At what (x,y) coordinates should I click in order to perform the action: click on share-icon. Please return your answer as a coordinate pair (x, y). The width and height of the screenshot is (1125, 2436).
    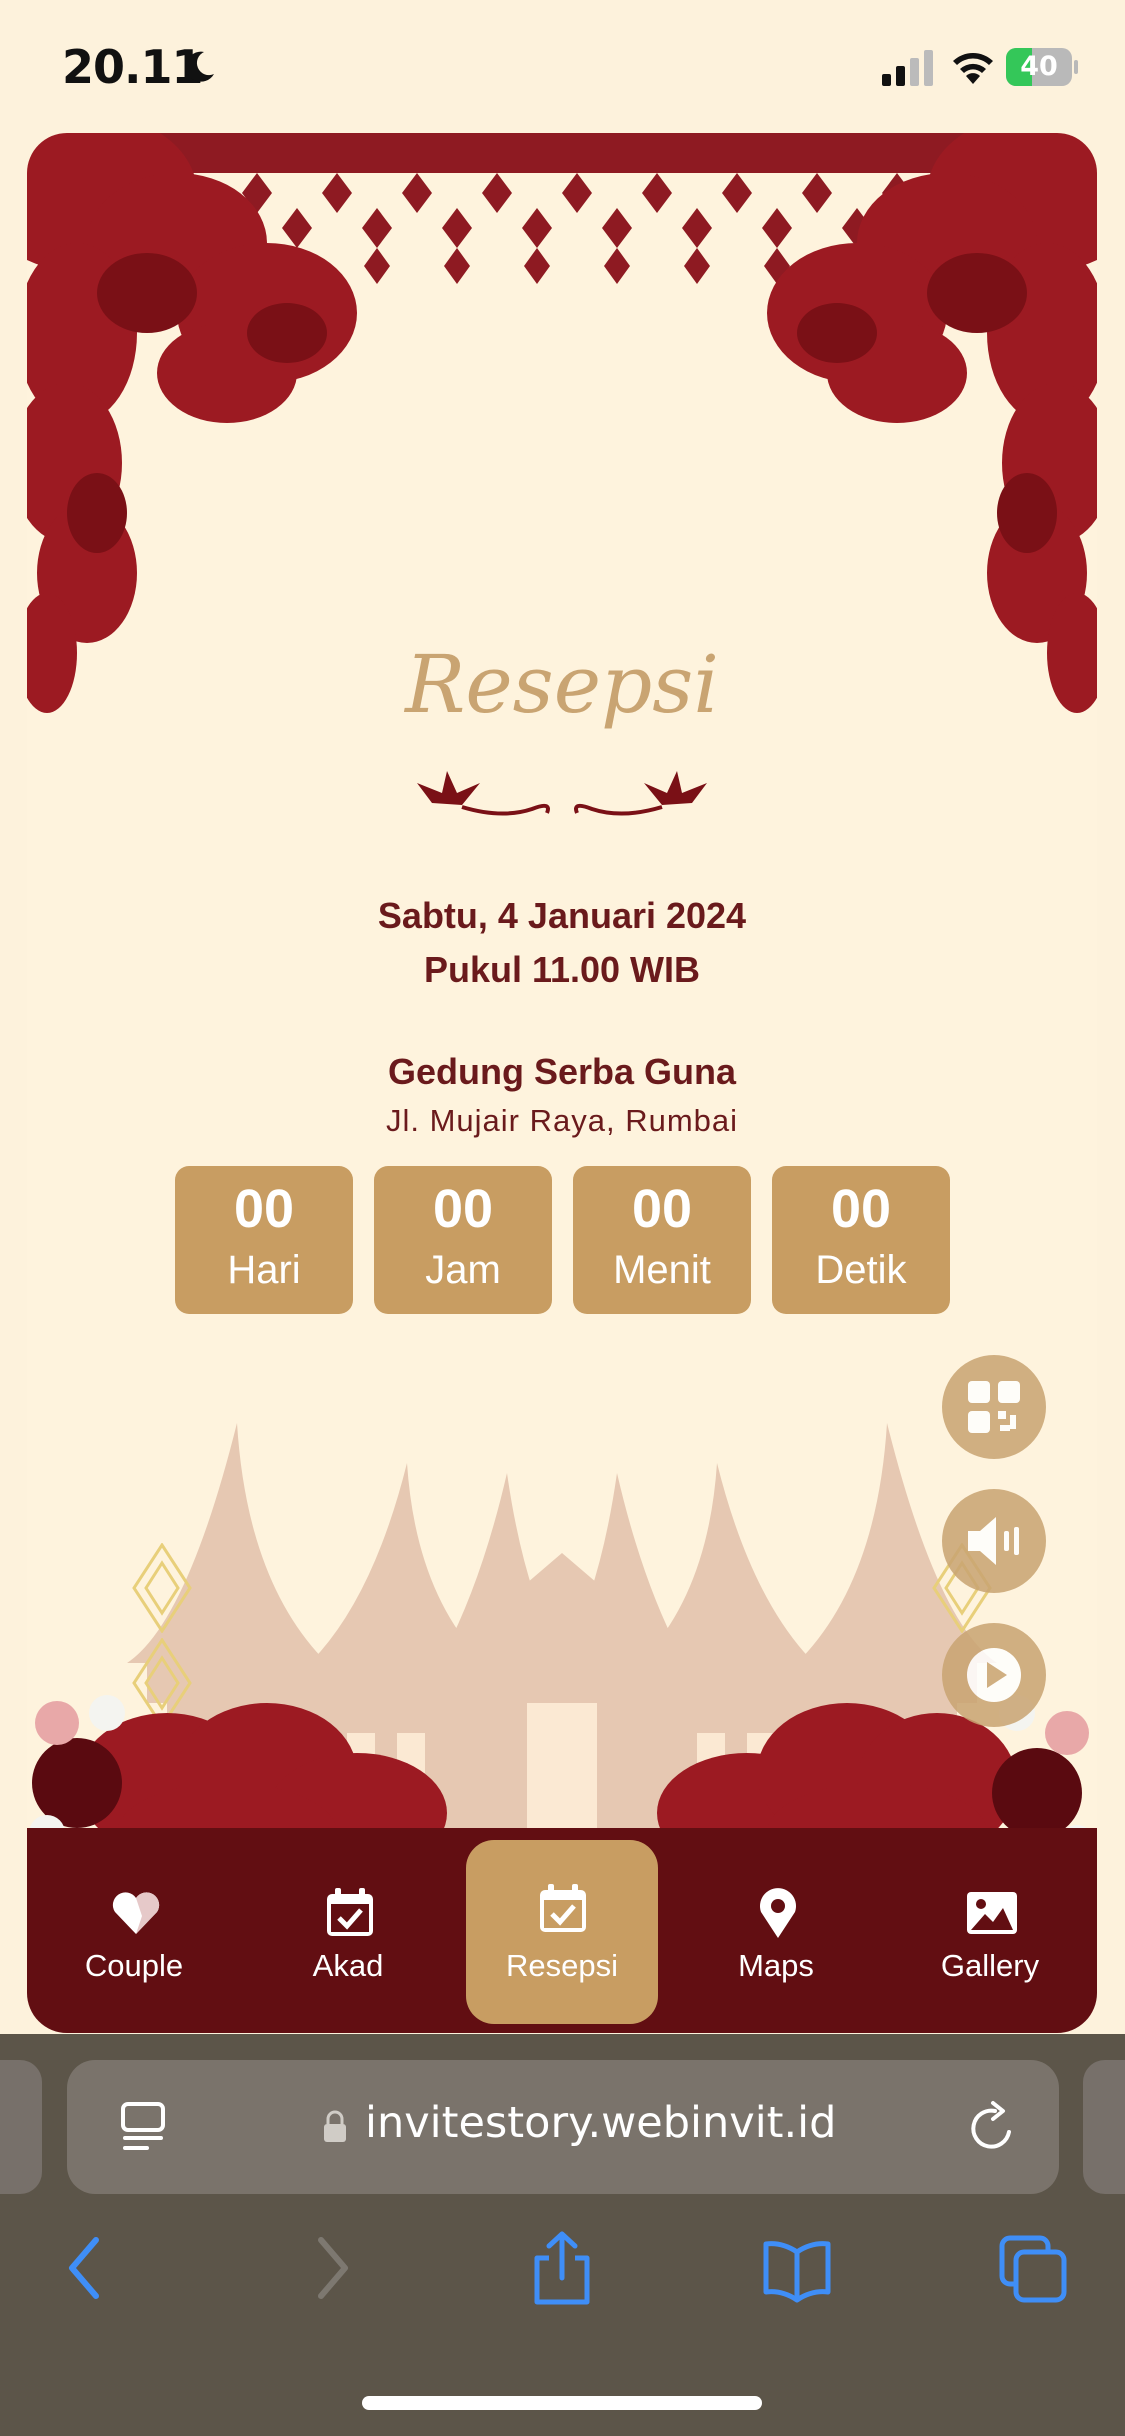
    Looking at the image, I should click on (562, 2268).